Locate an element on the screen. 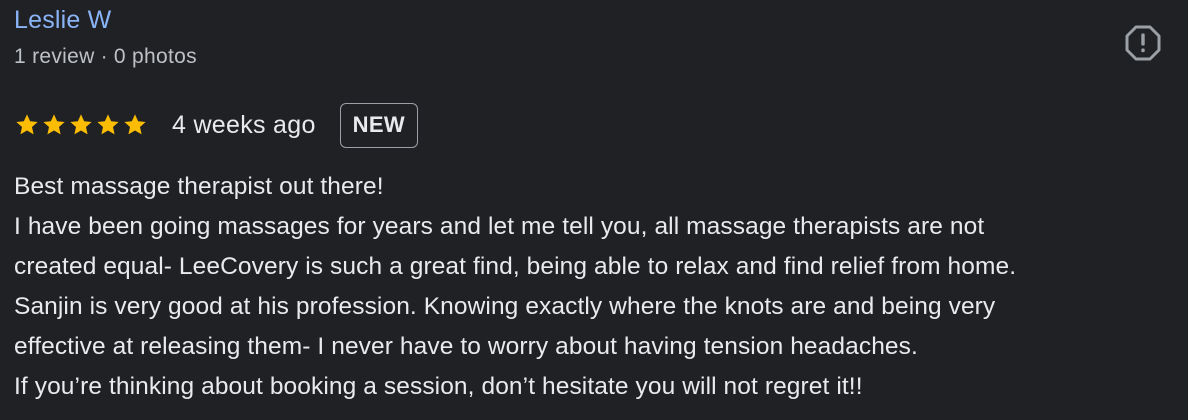 The image size is (1188, 420). review-text-line: Best massage therapist out there! is located at coordinates (199, 186).